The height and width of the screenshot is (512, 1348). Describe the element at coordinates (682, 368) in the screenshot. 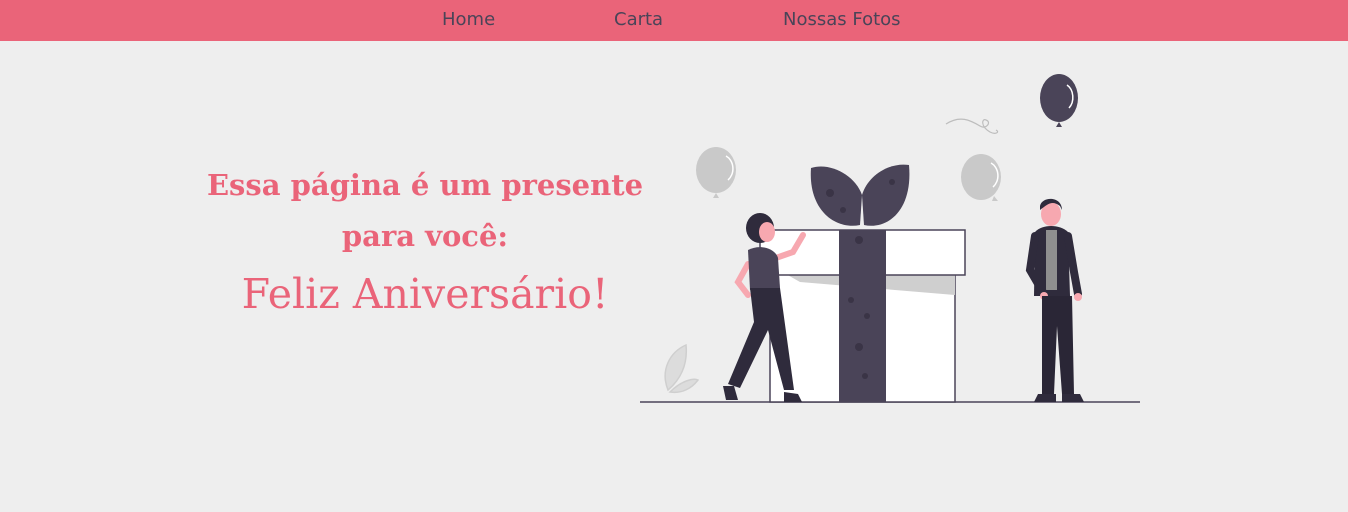

I see `leaf-decoration` at that location.